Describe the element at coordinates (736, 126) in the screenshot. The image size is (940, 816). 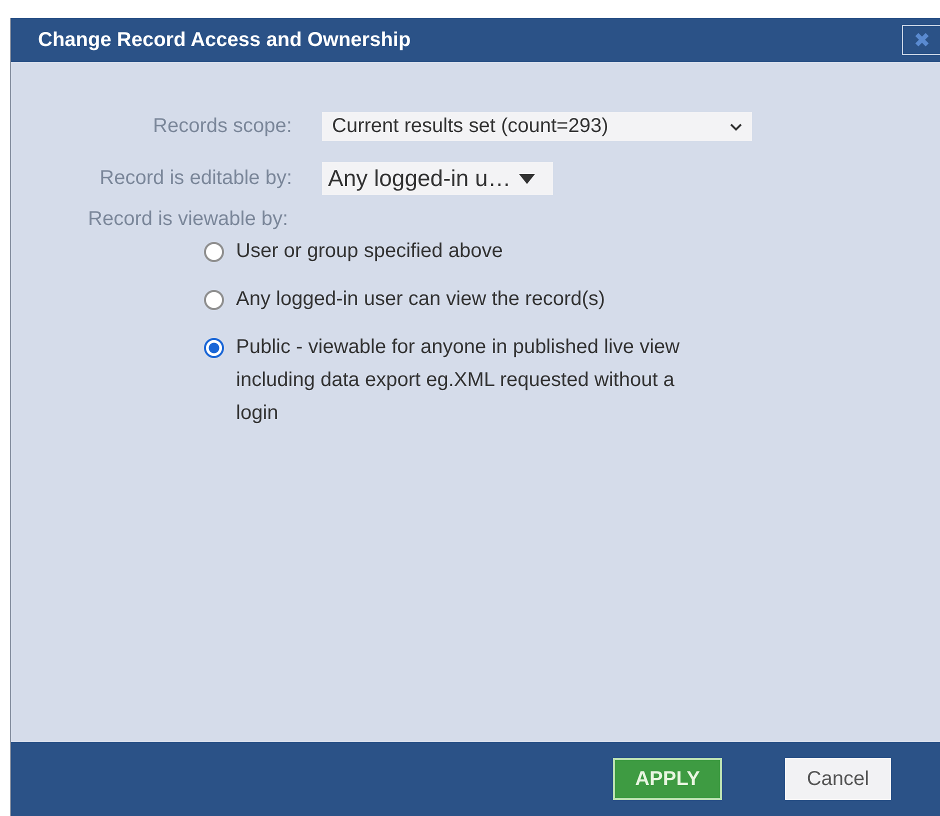
I see `chevron-down-icon` at that location.